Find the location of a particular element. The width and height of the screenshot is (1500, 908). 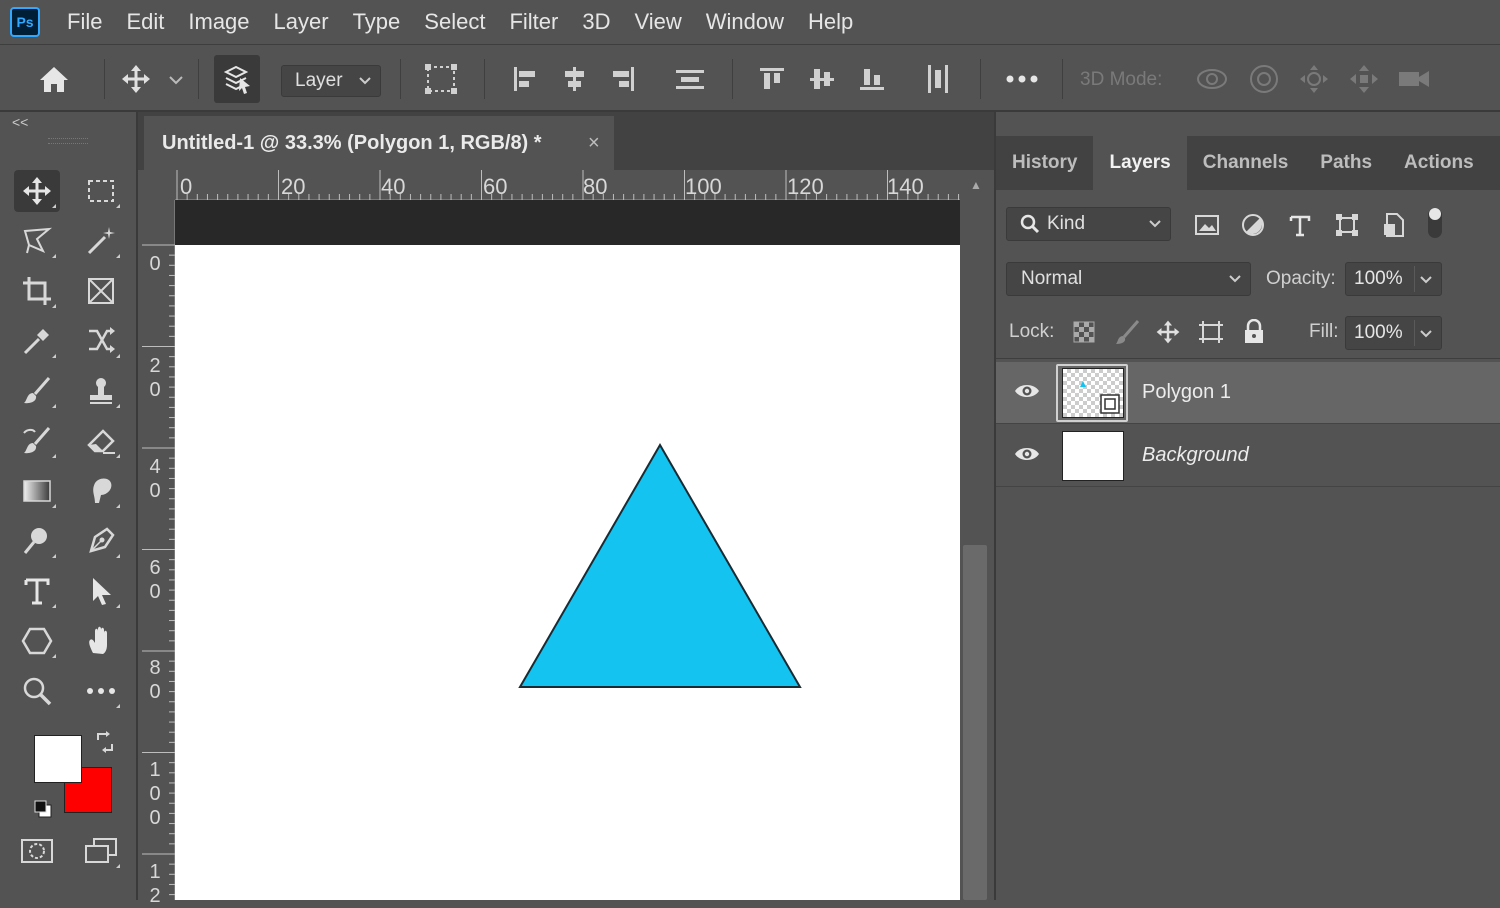

smudge-icon is located at coordinates (101, 491).